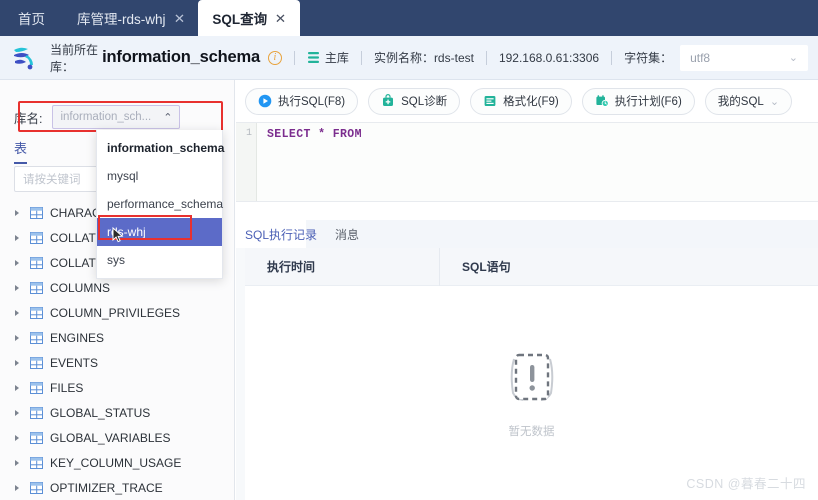 Image resolution: width=818 pixels, height=500 pixels. What do you see at coordinates (328, 57) in the screenshot?
I see `primary-db-indicator: 主库` at bounding box center [328, 57].